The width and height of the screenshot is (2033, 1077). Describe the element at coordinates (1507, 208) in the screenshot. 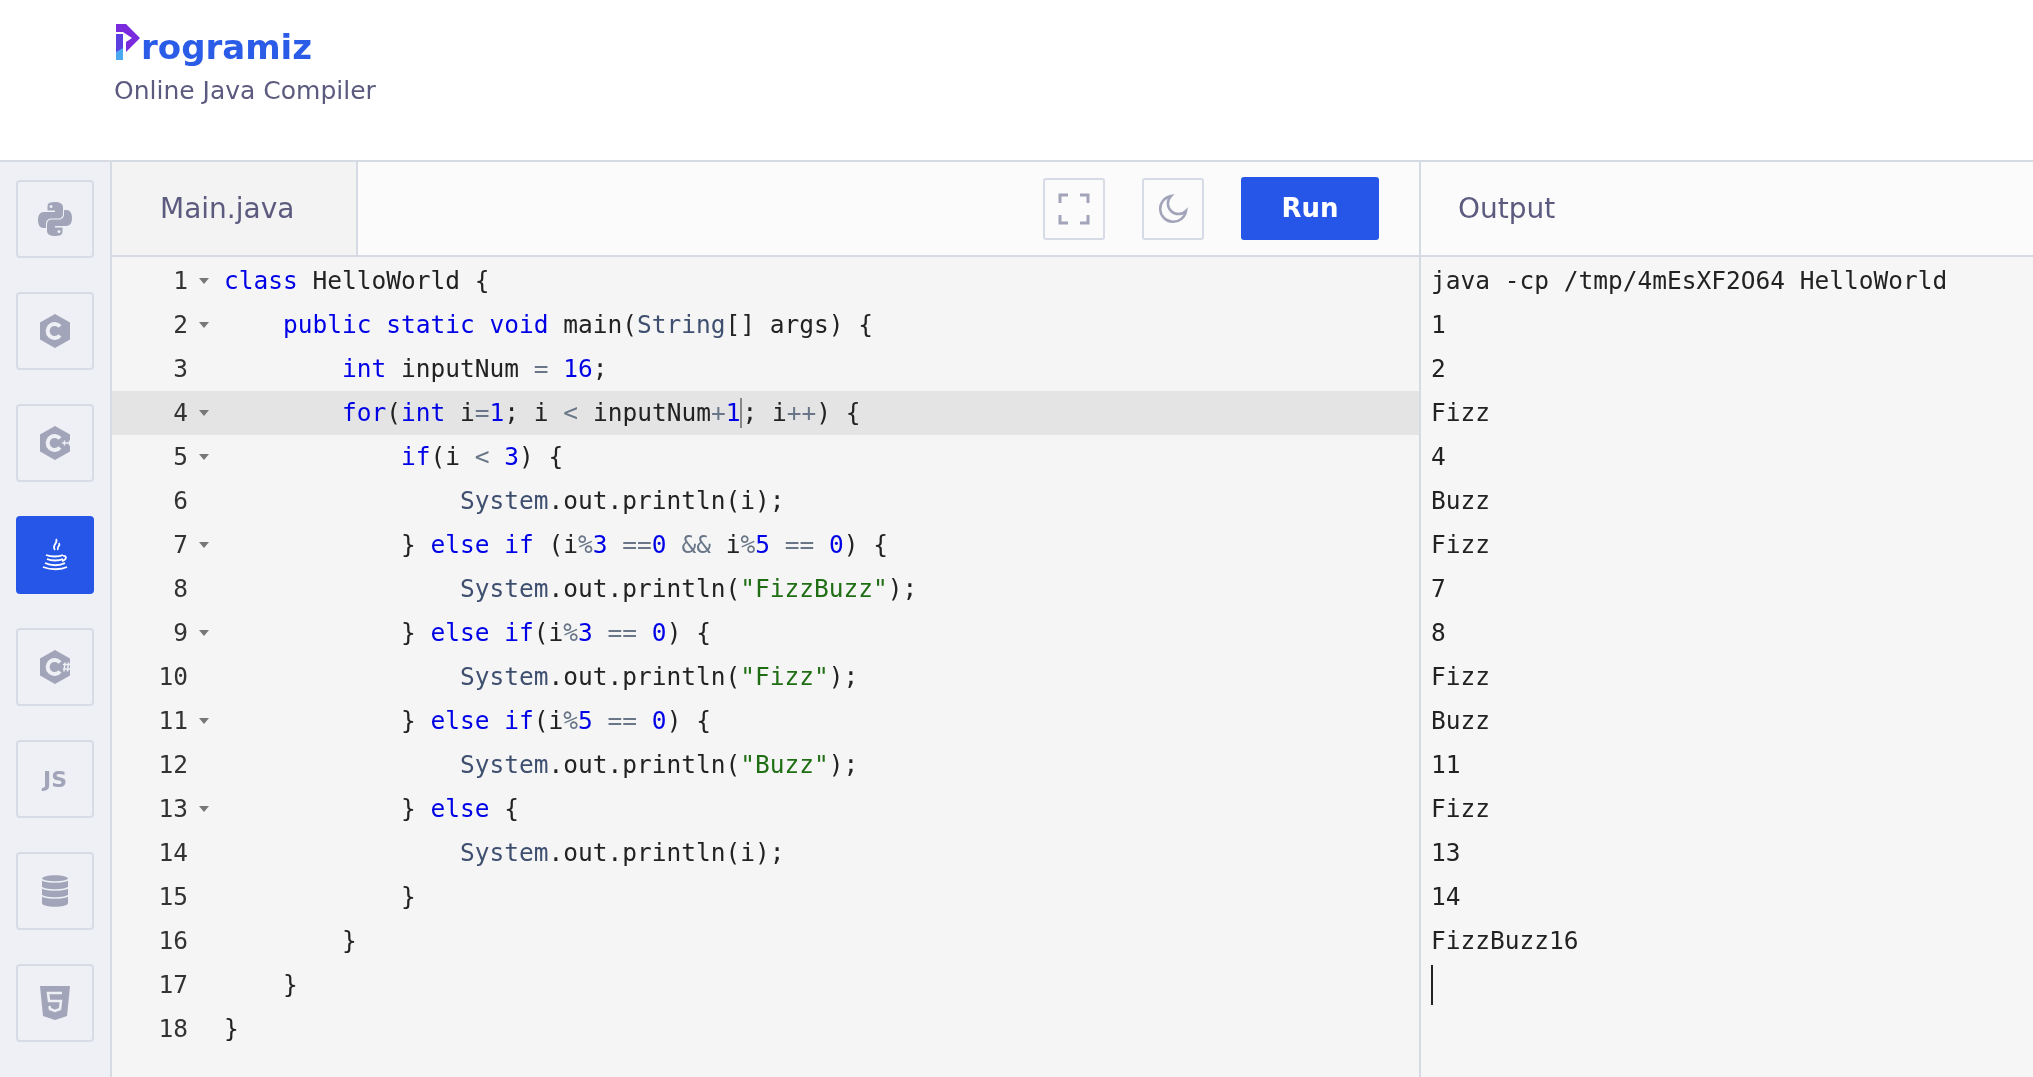

I see `output-title: Output` at that location.